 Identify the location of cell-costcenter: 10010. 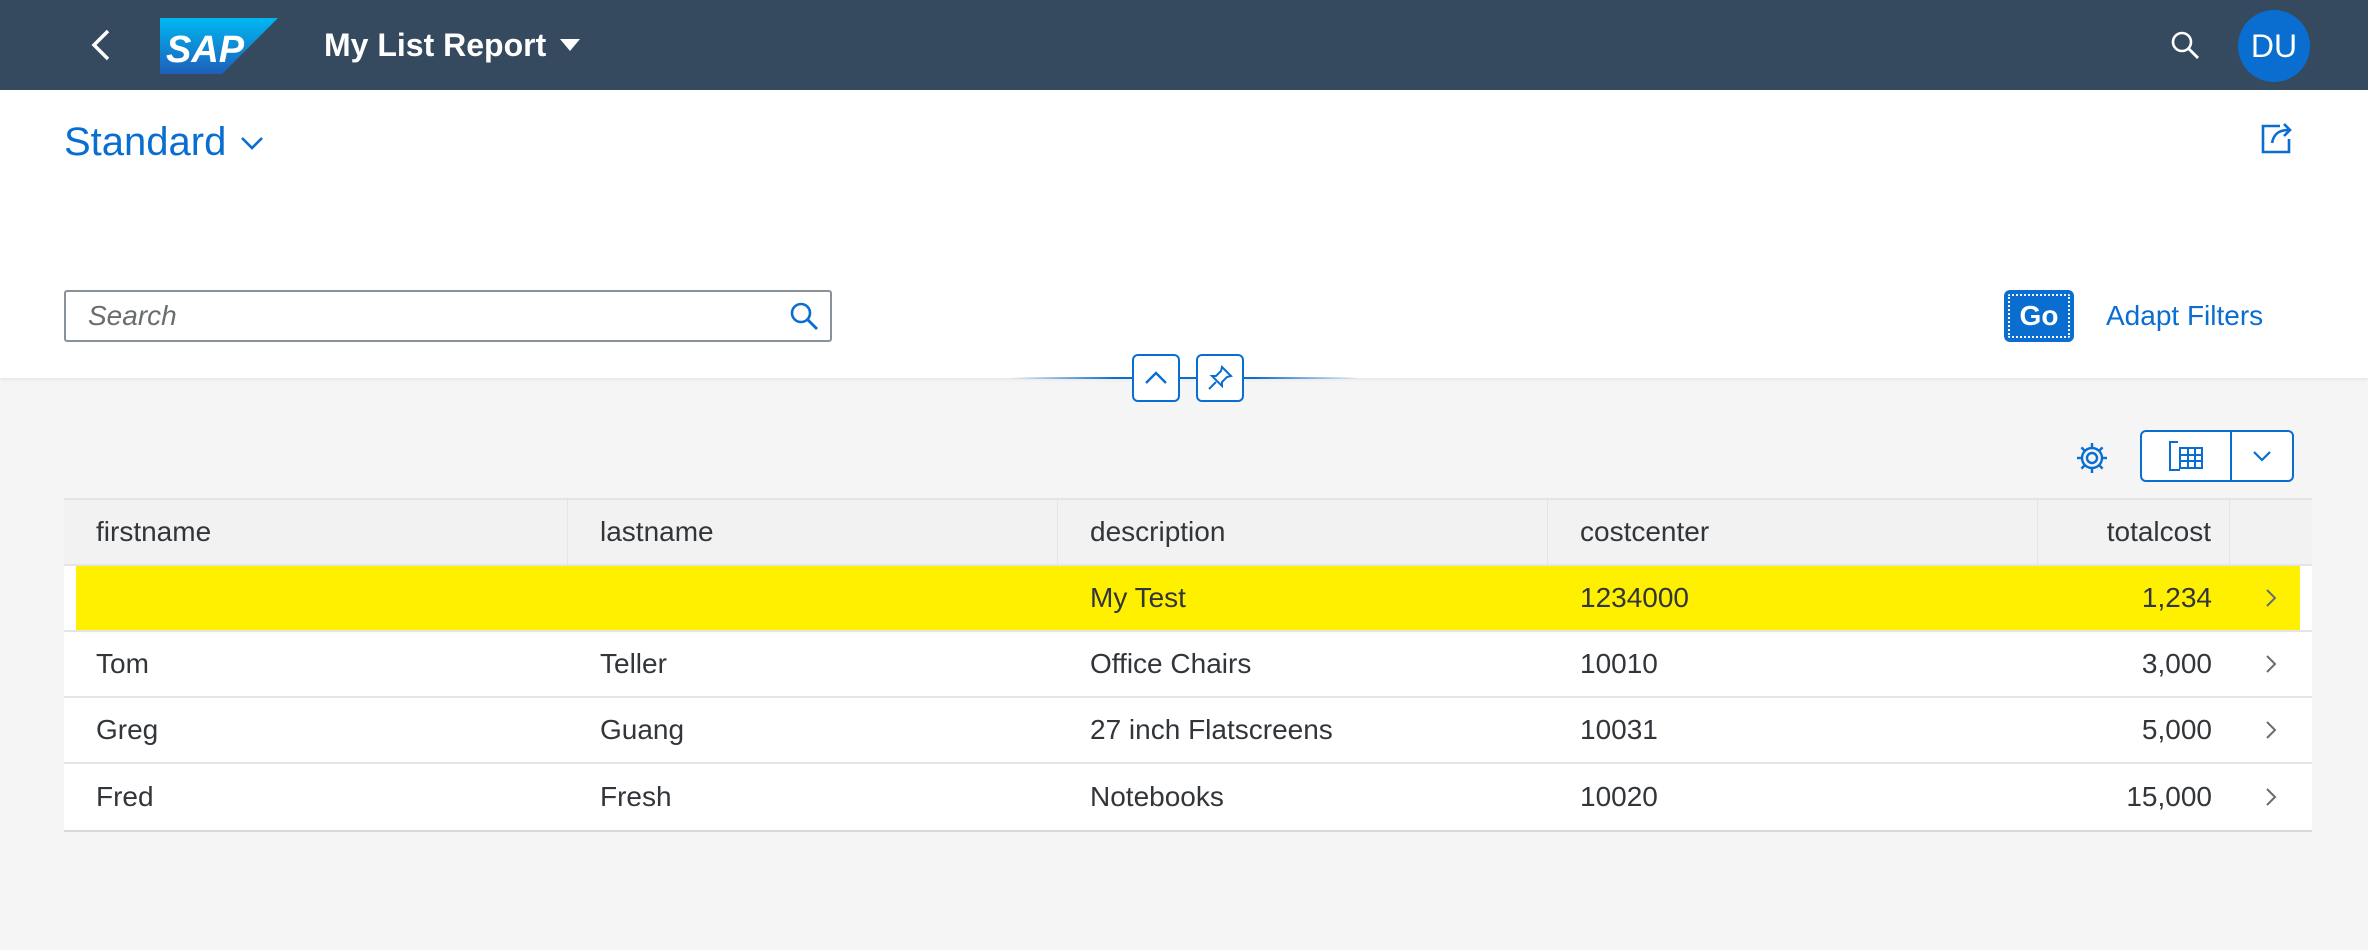
(1619, 663).